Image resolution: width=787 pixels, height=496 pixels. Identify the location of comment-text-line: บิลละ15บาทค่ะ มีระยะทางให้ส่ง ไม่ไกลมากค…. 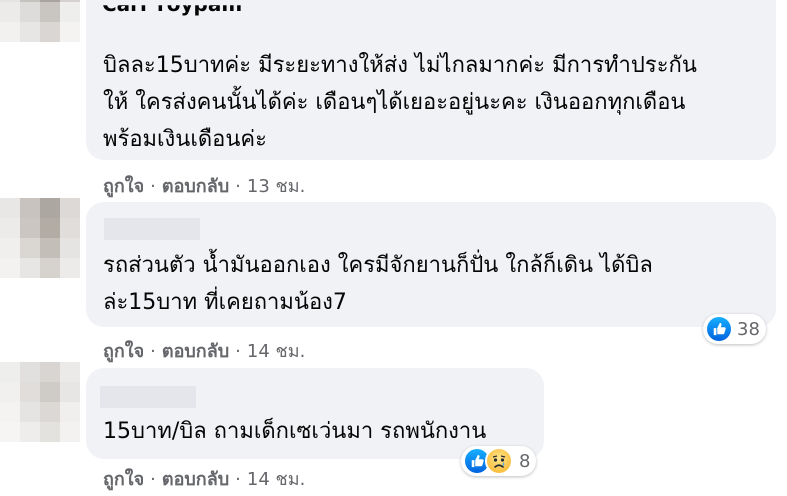
(400, 65).